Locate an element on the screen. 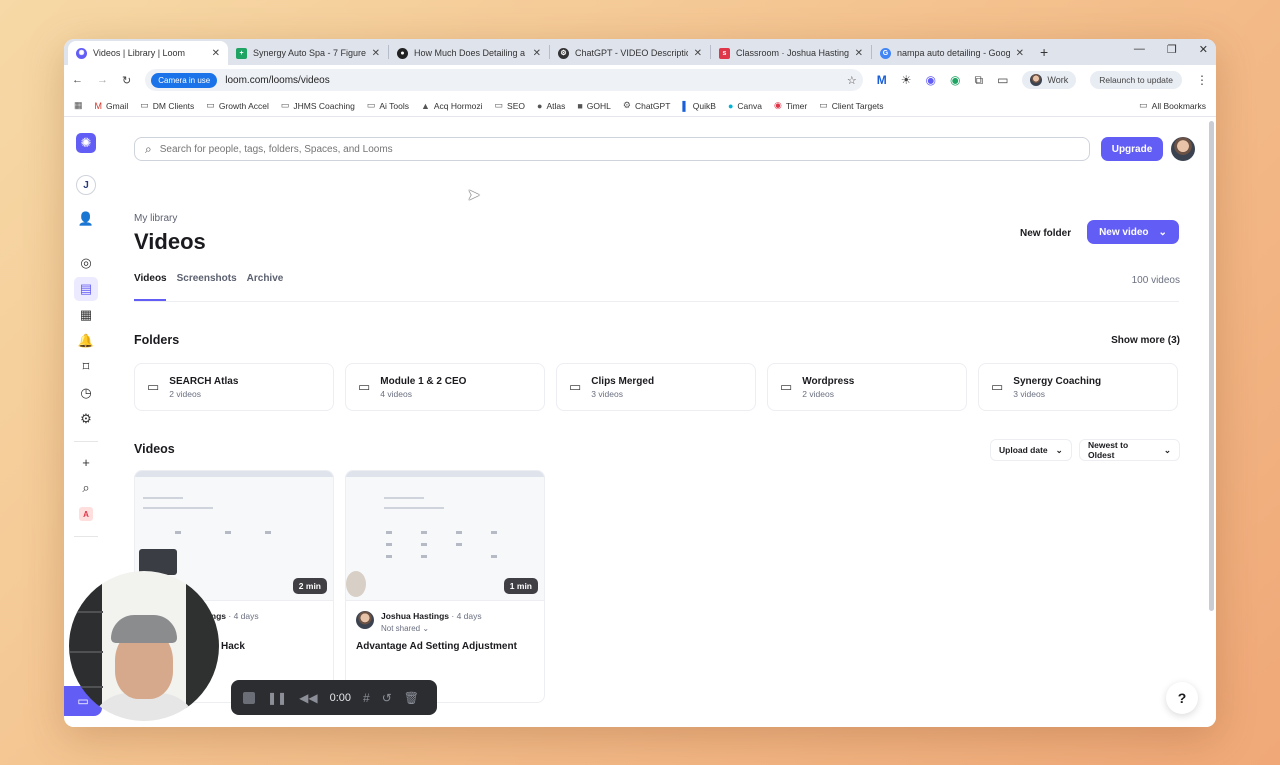 The width and height of the screenshot is (1280, 765). notifications-bell-icon: 🔔 is located at coordinates (86, 341).